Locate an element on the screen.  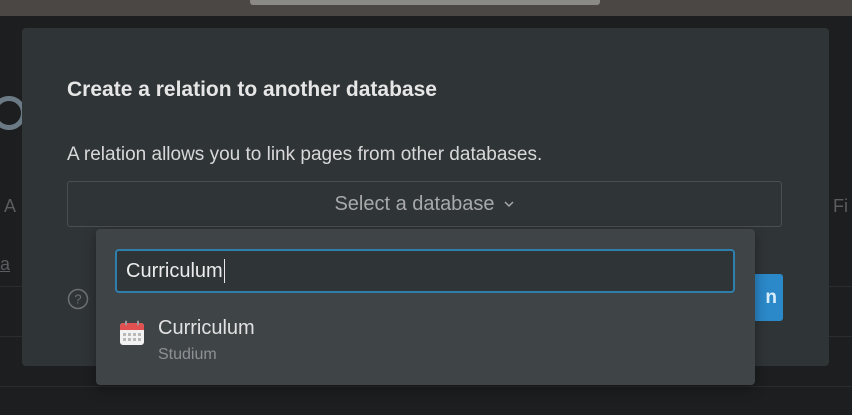
create-relation-button-label: n is located at coordinates (771, 297).